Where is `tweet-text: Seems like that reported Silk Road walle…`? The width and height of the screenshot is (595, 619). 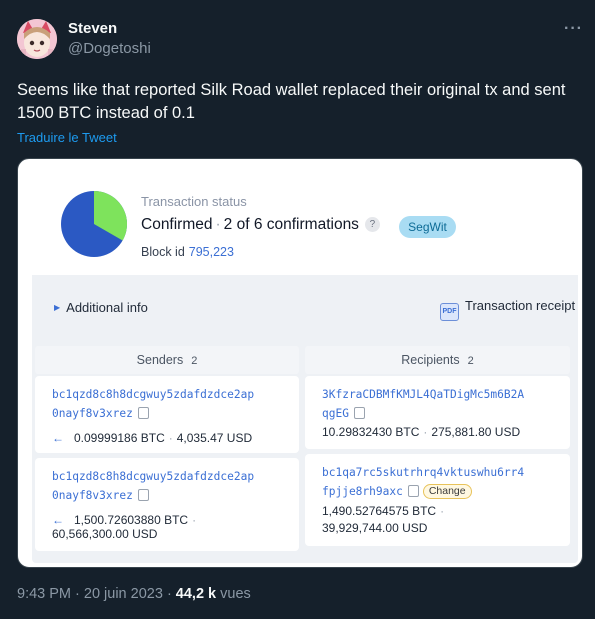 tweet-text: Seems like that reported Silk Road walle… is located at coordinates (291, 101).